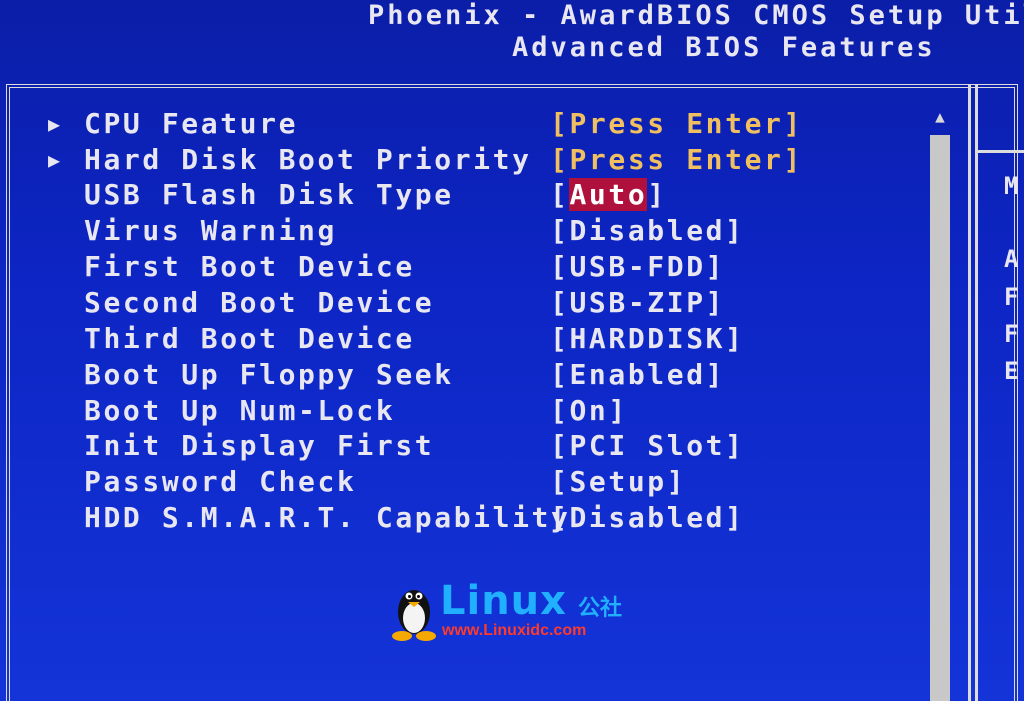 This screenshot has height=701, width=1024. What do you see at coordinates (191, 123) in the screenshot?
I see `menu-item-label: CPU Feature` at bounding box center [191, 123].